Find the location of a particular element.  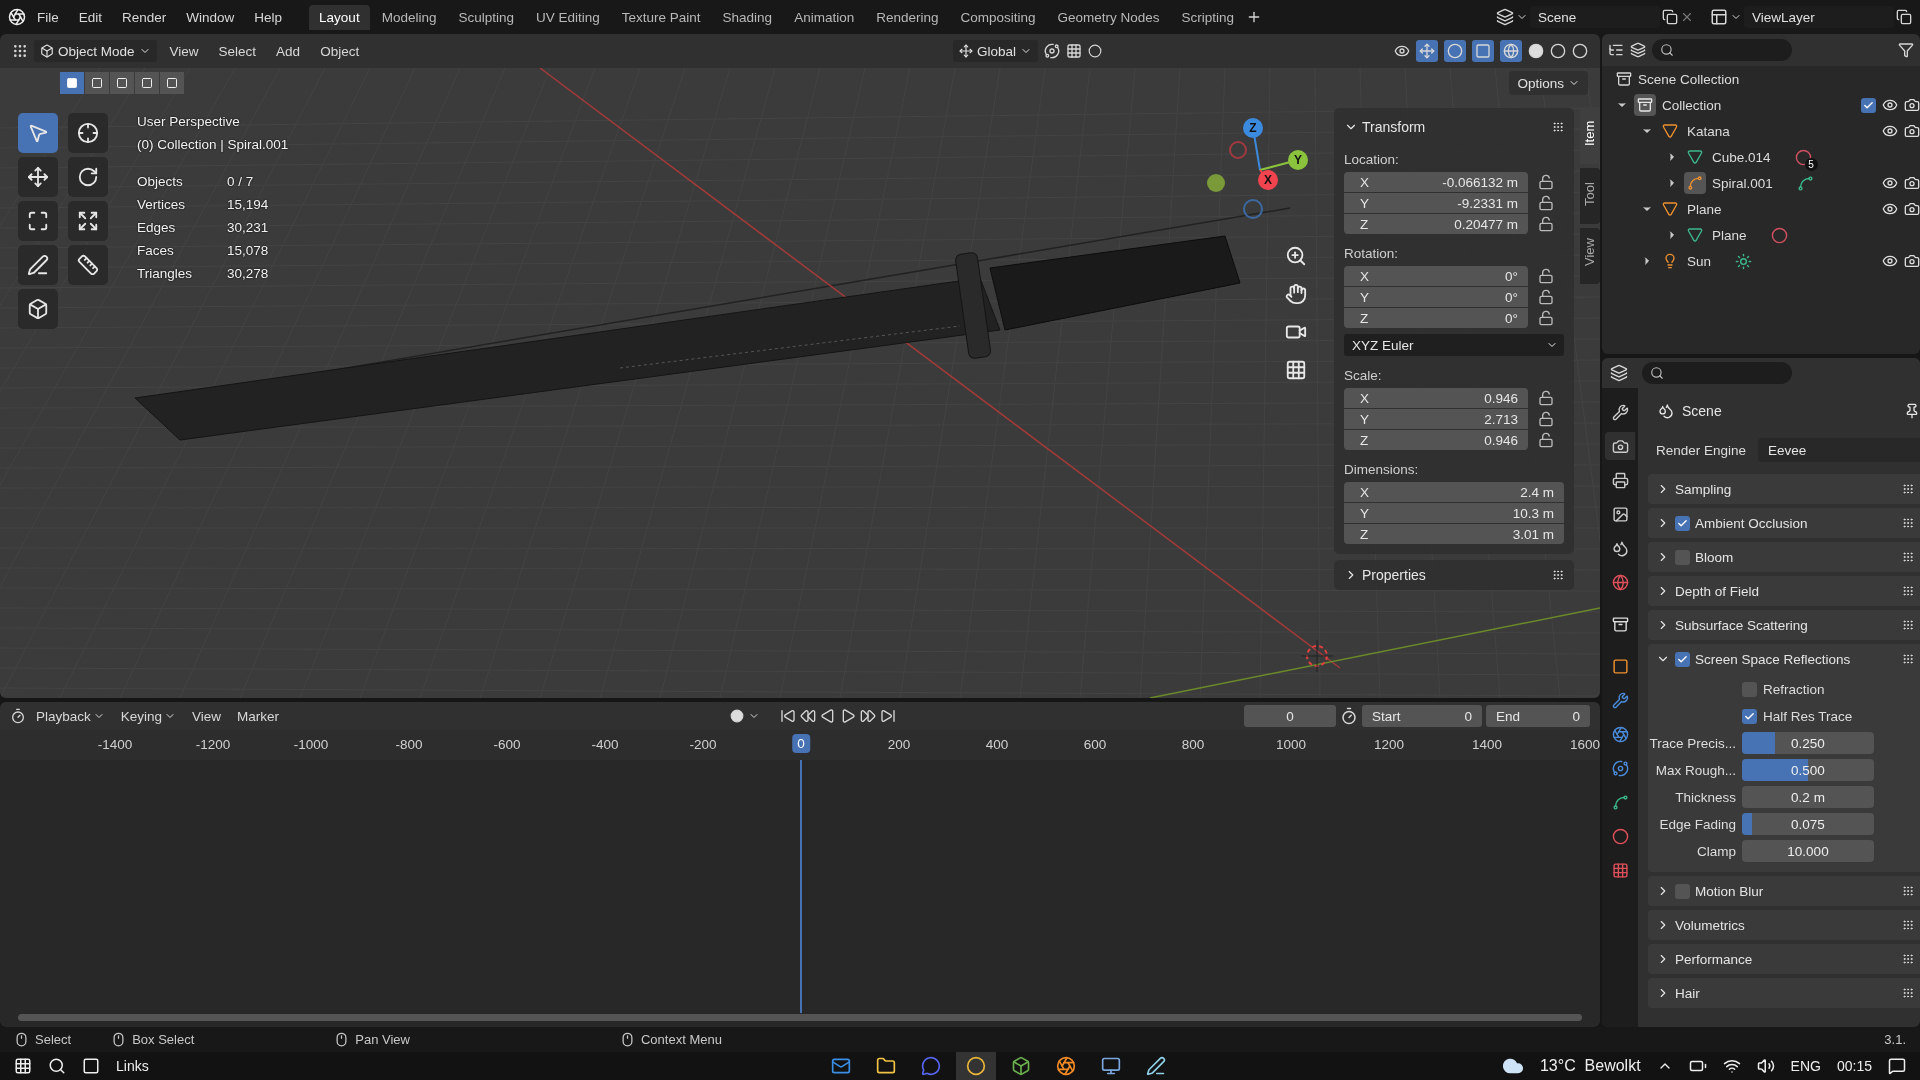

slider-field: 0.075 is located at coordinates (1808, 824).